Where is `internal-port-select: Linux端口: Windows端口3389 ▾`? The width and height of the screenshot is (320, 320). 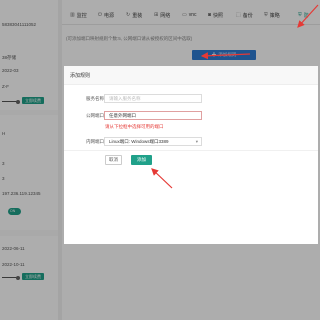
internal-port-select: Linux端口: Windows端口3389 ▾ is located at coordinates (153, 141).